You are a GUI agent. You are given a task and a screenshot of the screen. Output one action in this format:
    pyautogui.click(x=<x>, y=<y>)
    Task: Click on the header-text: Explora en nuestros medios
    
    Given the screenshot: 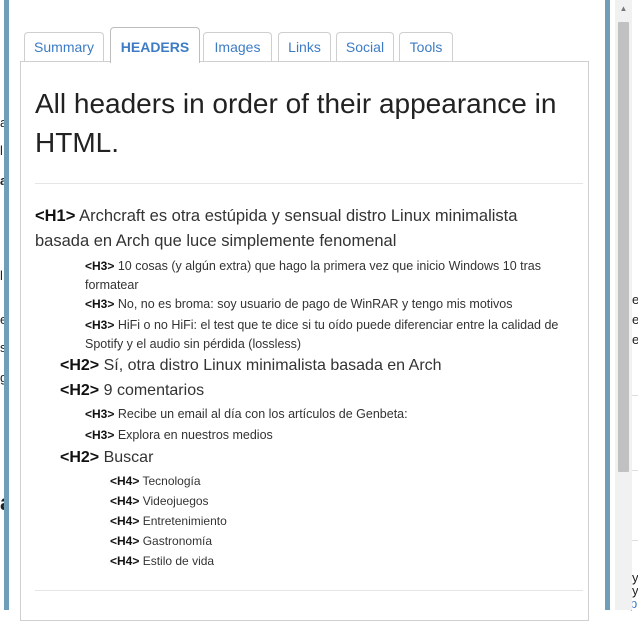 What is the action you would take?
    pyautogui.click(x=195, y=435)
    